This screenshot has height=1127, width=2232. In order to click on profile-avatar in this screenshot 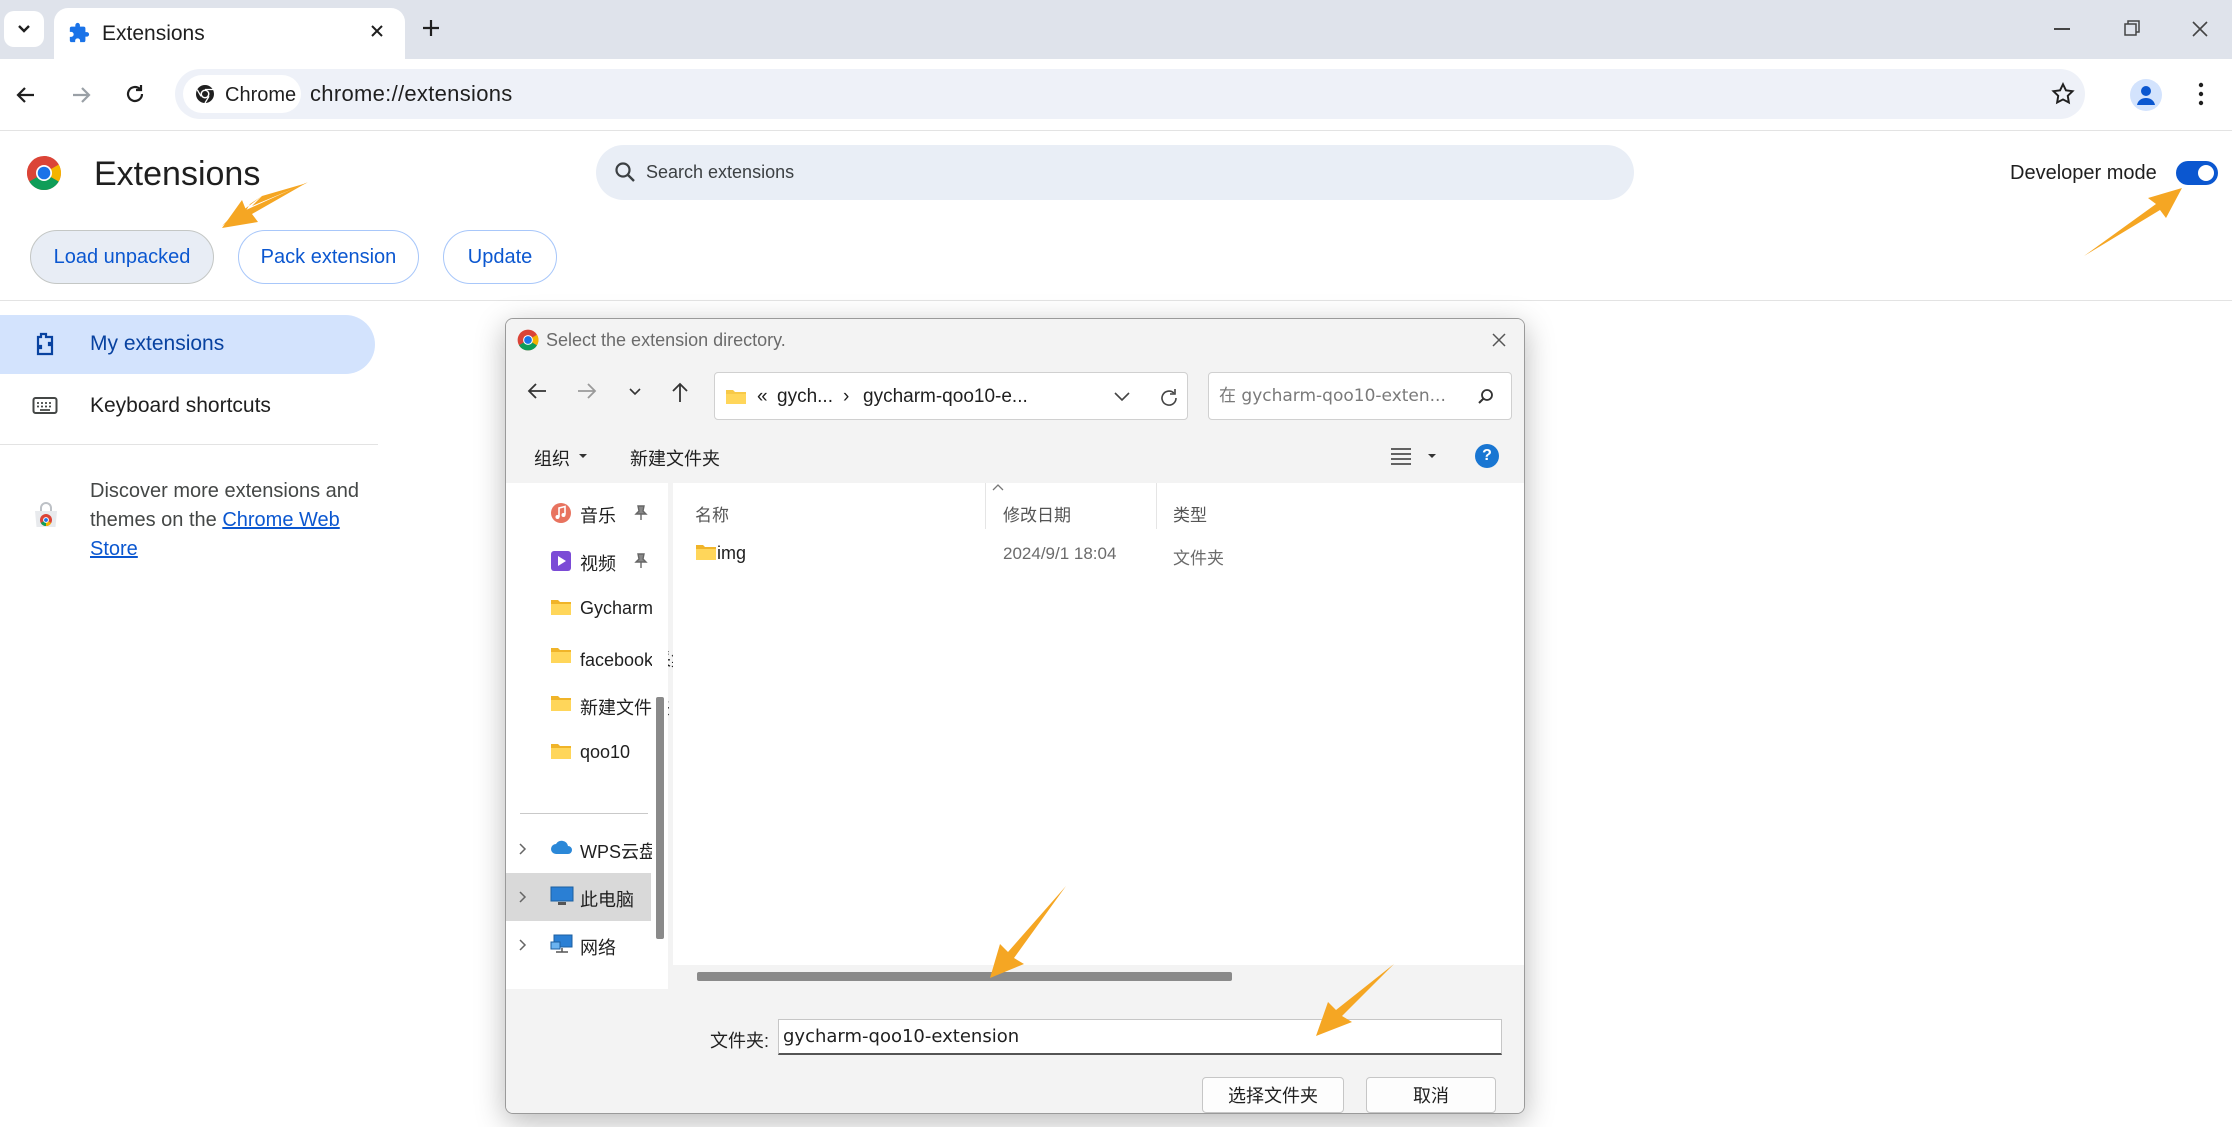, I will do `click(2146, 95)`.